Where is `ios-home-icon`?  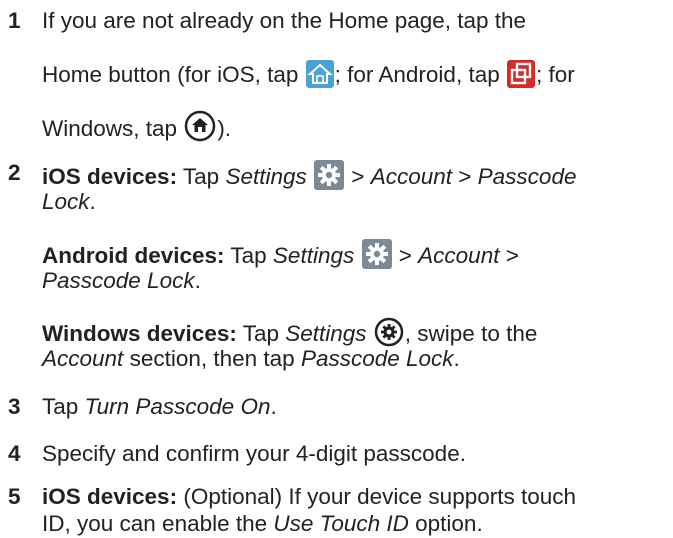 ios-home-icon is located at coordinates (319, 77).